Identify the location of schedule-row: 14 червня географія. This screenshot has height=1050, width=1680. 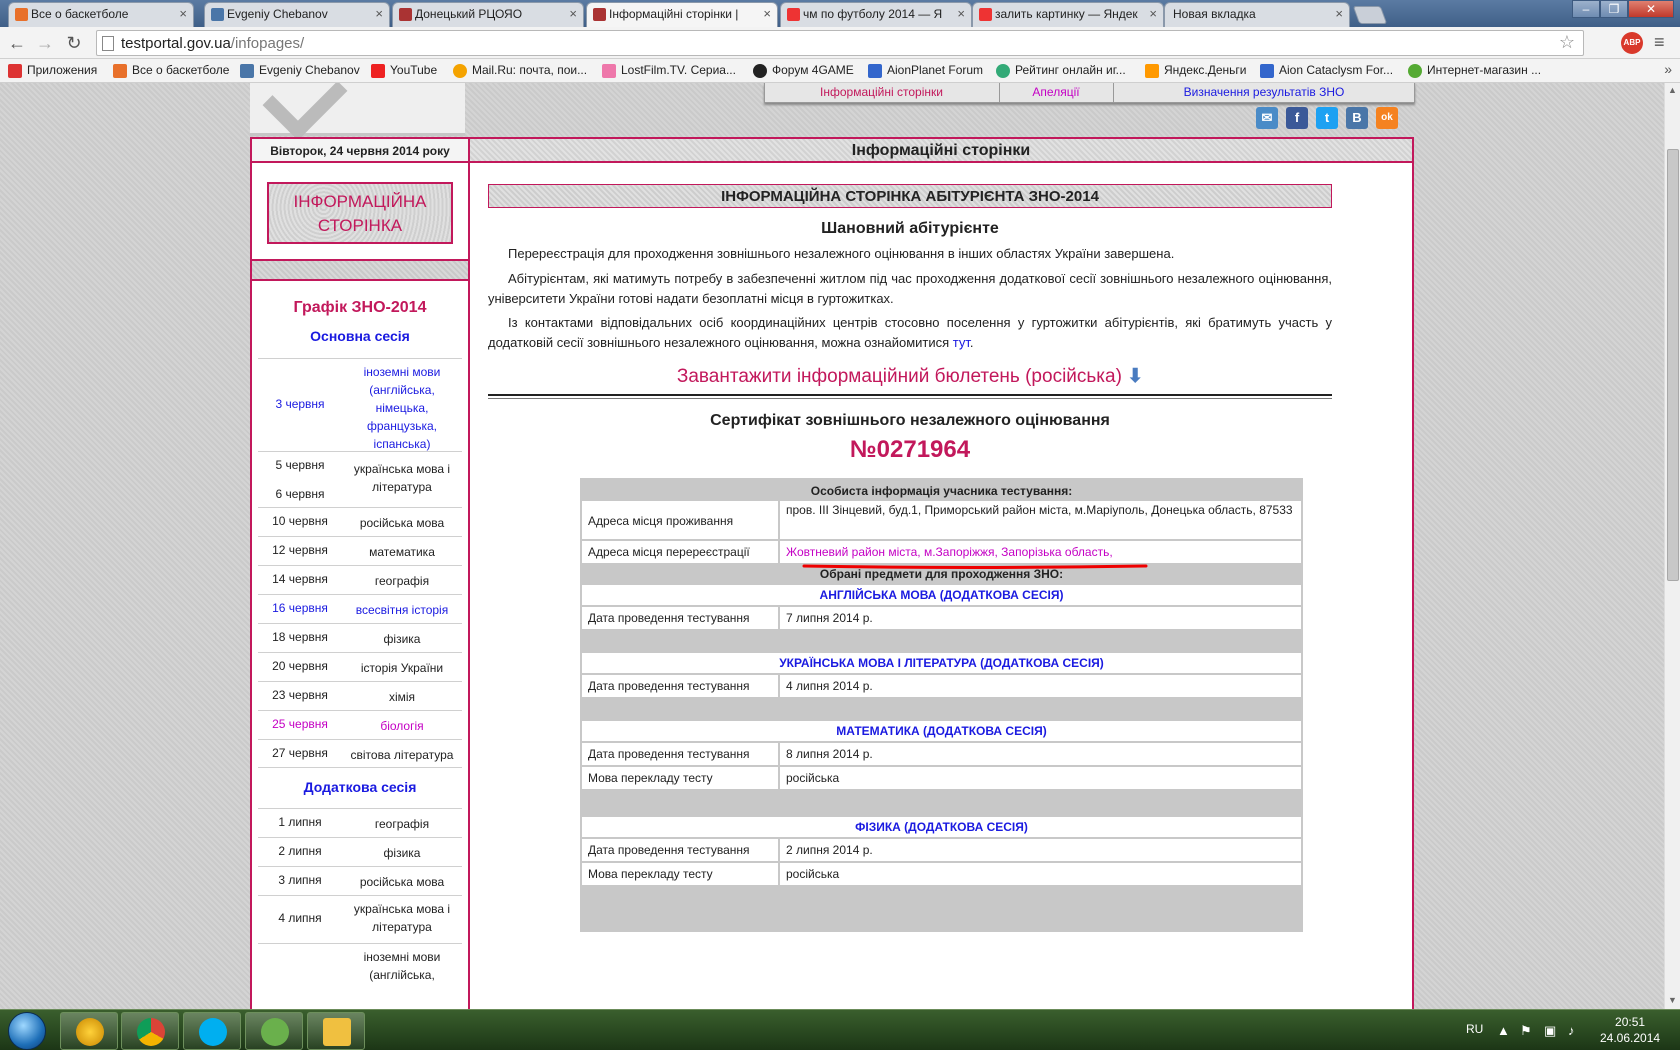
(360, 579).